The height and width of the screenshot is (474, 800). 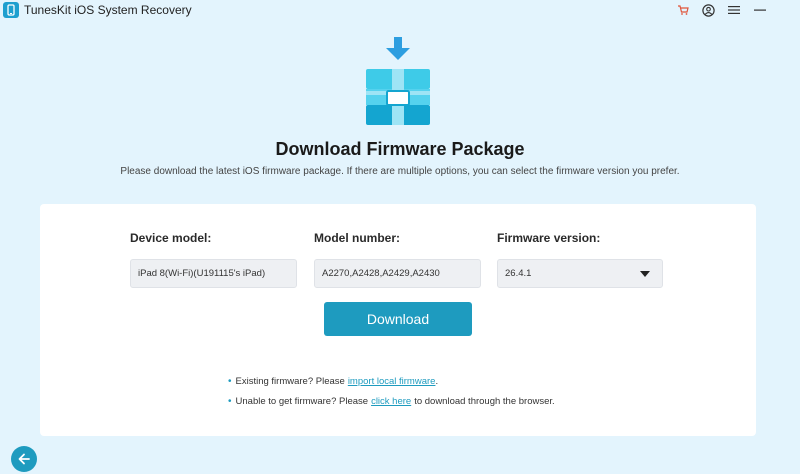 What do you see at coordinates (484, 401) in the screenshot?
I see `unable-firmware-suffix: to download through the browser.` at bounding box center [484, 401].